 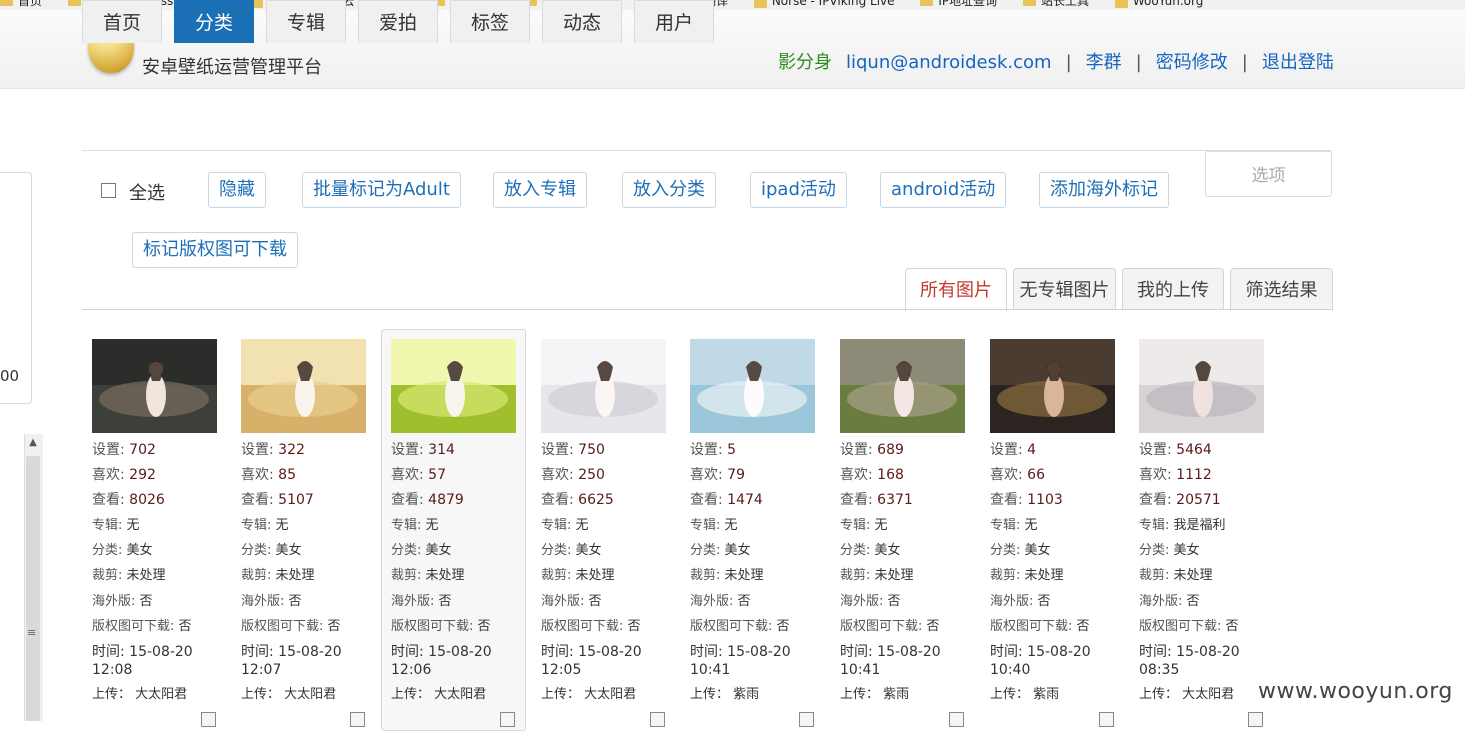 What do you see at coordinates (1013, 450) in the screenshot?
I see `set-count-row: 设置: 4` at bounding box center [1013, 450].